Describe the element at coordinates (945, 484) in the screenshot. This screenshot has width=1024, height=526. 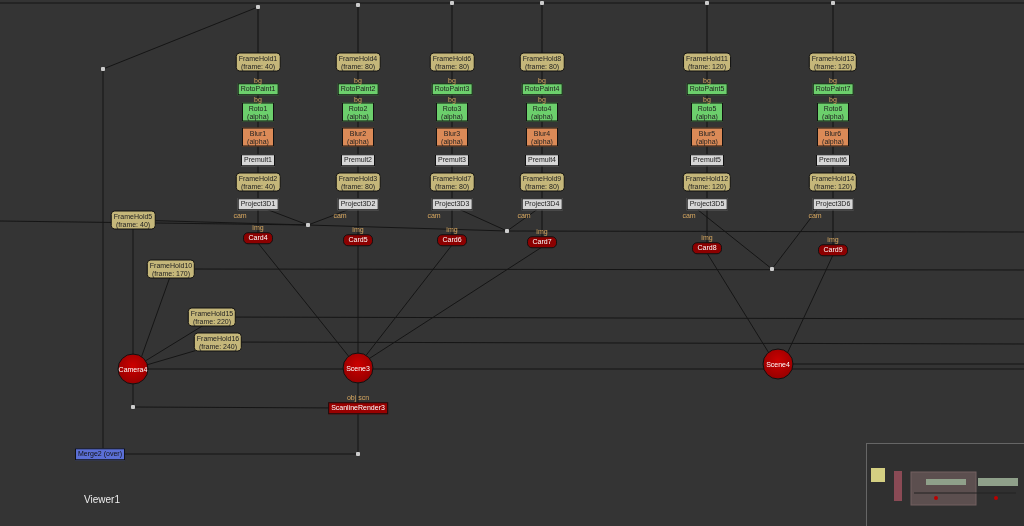
I see `minimap-drawing` at that location.